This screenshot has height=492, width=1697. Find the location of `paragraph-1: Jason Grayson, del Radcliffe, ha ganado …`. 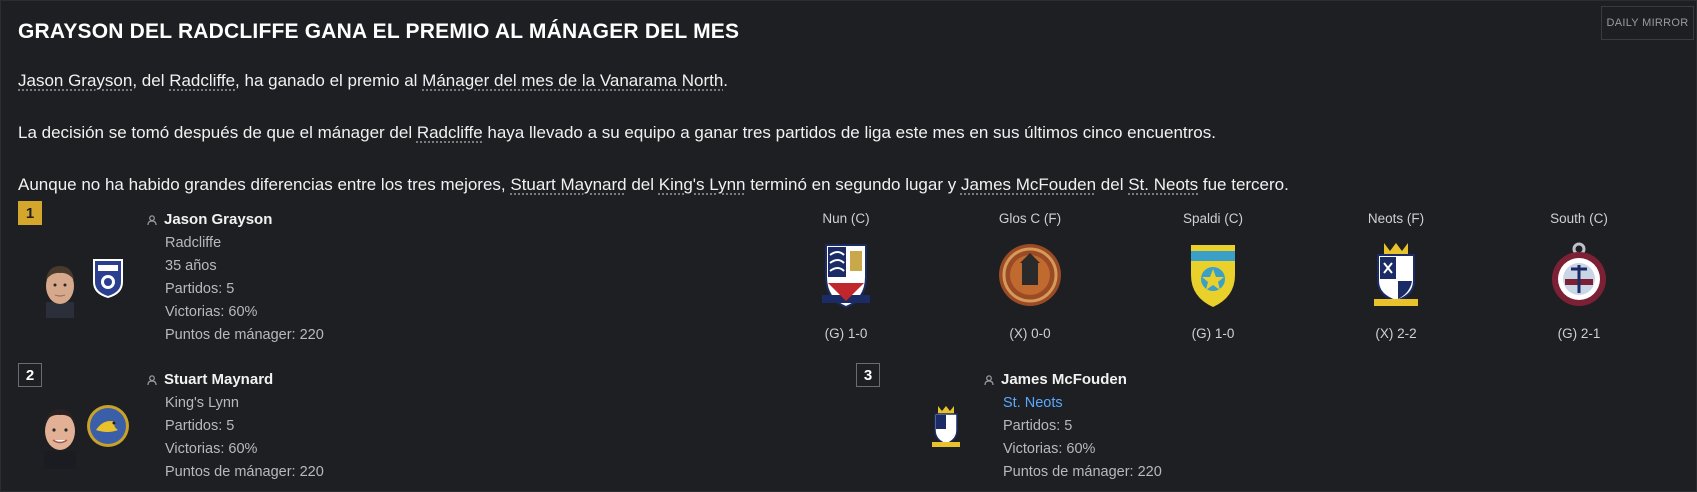

paragraph-1: Jason Grayson, del Radcliffe, ha ganado … is located at coordinates (373, 80).